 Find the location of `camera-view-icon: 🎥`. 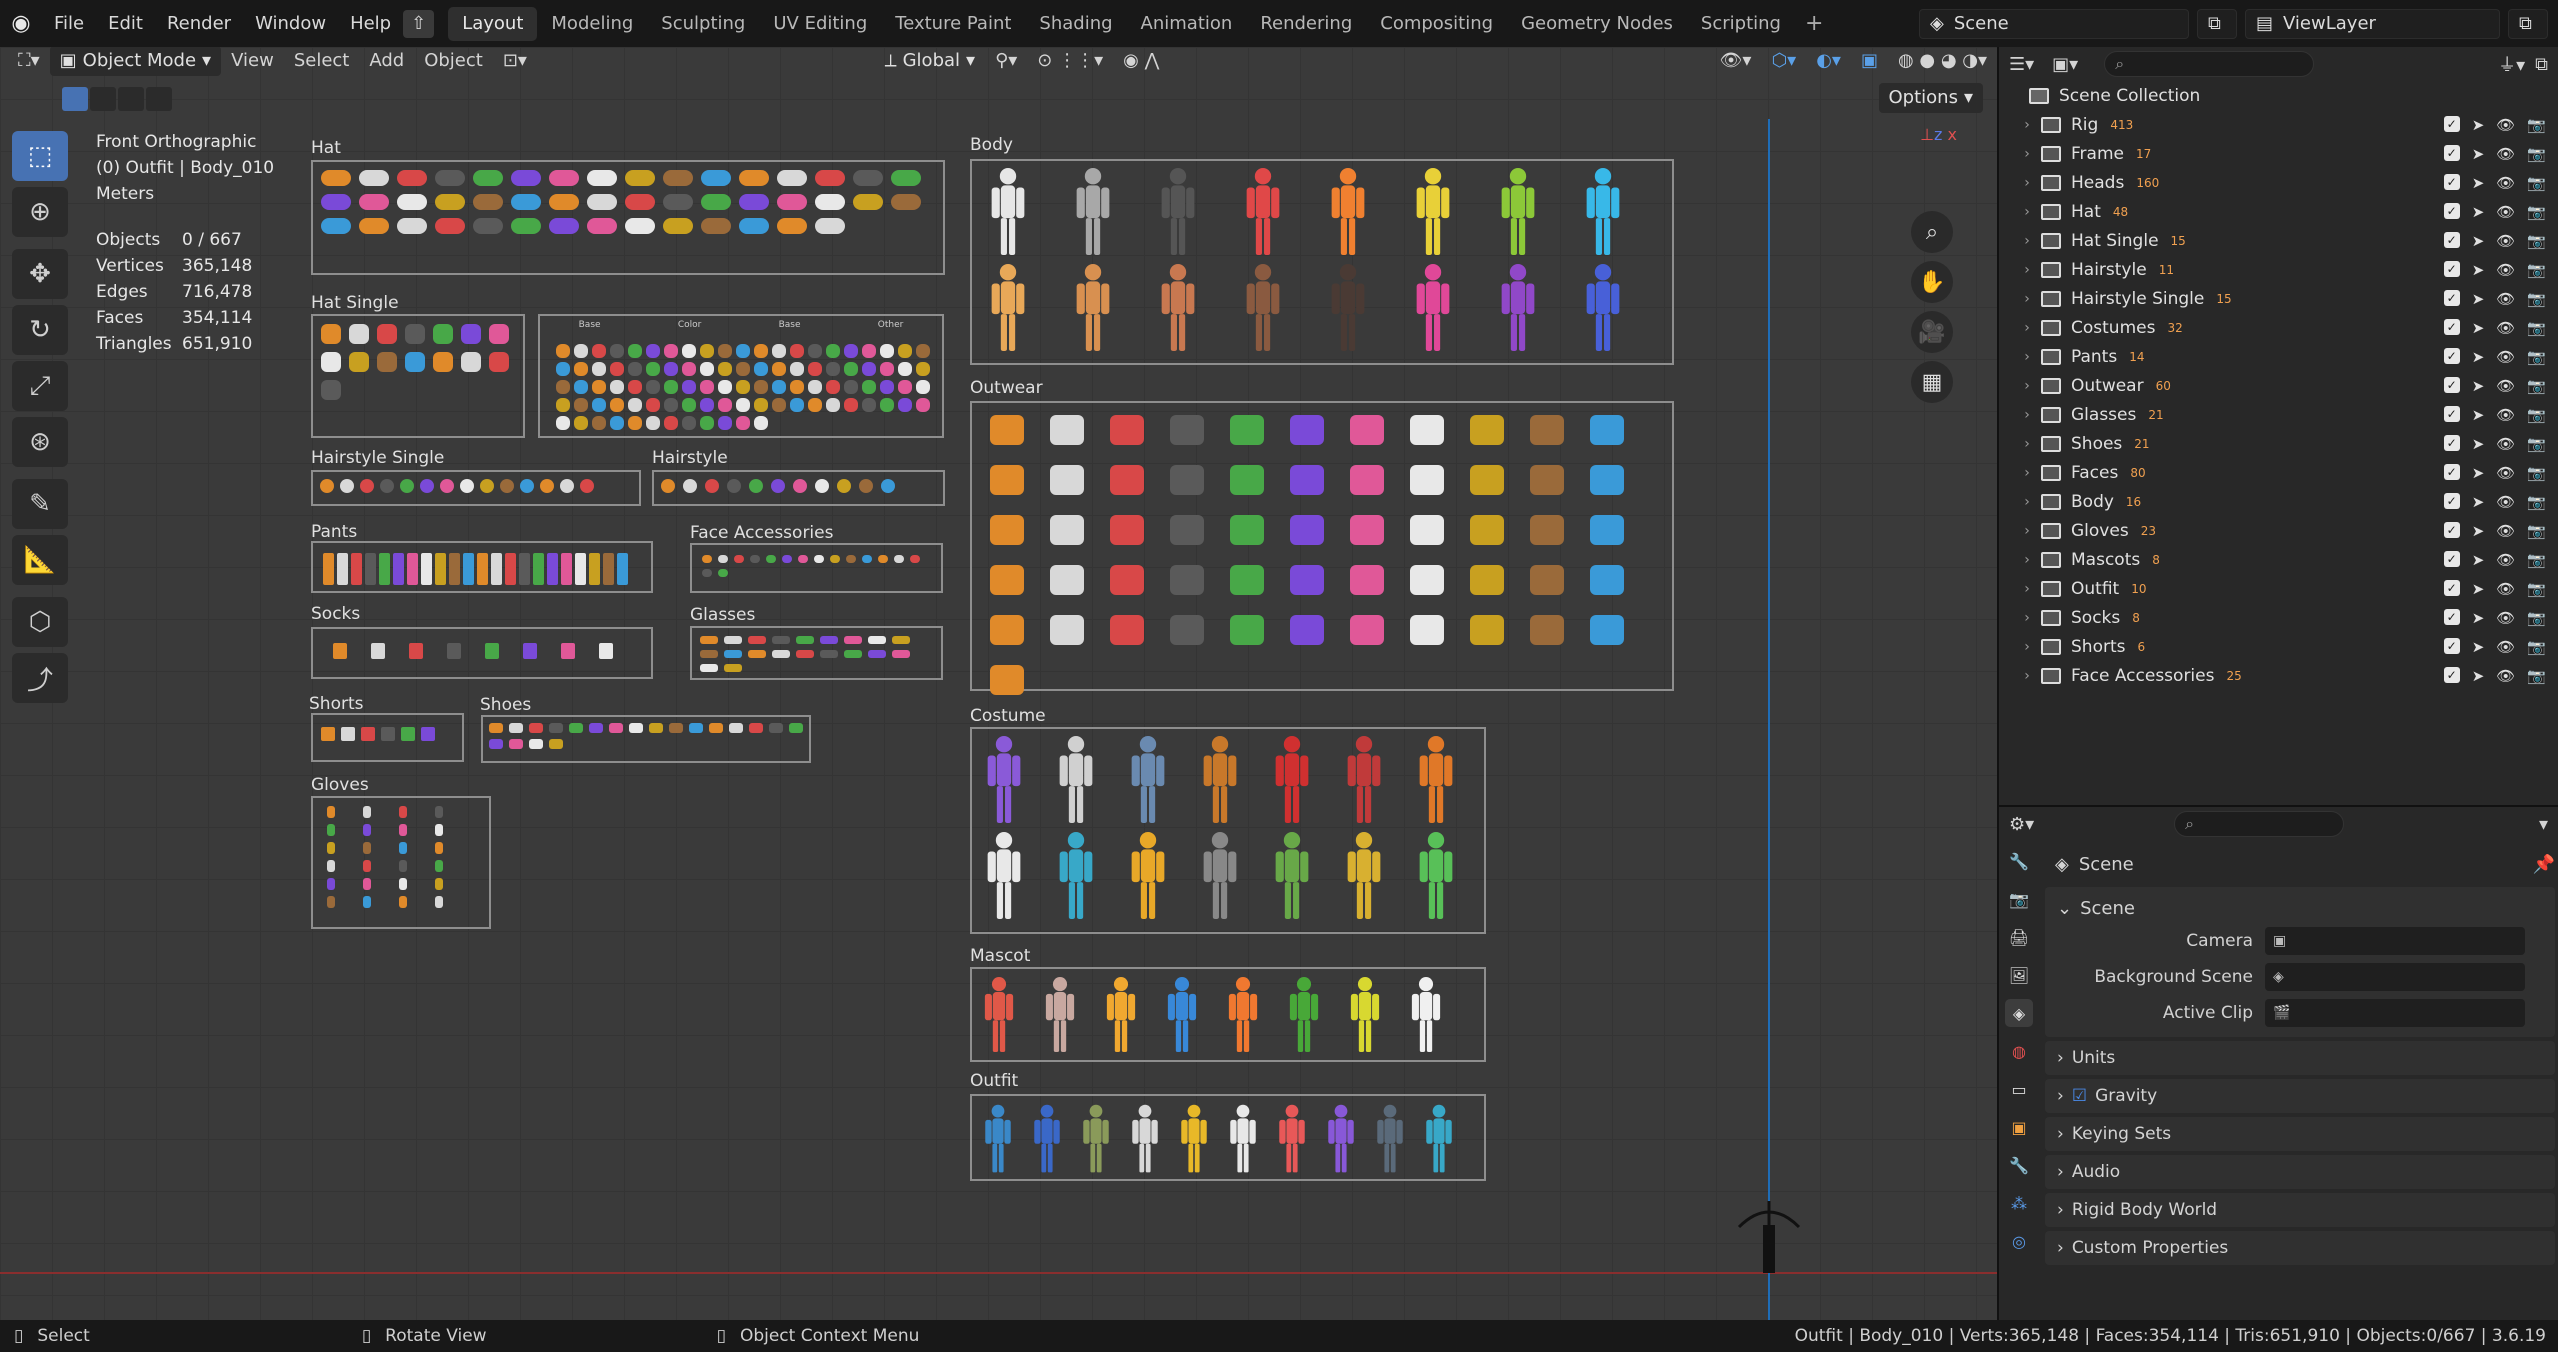

camera-view-icon: 🎥 is located at coordinates (1932, 332).